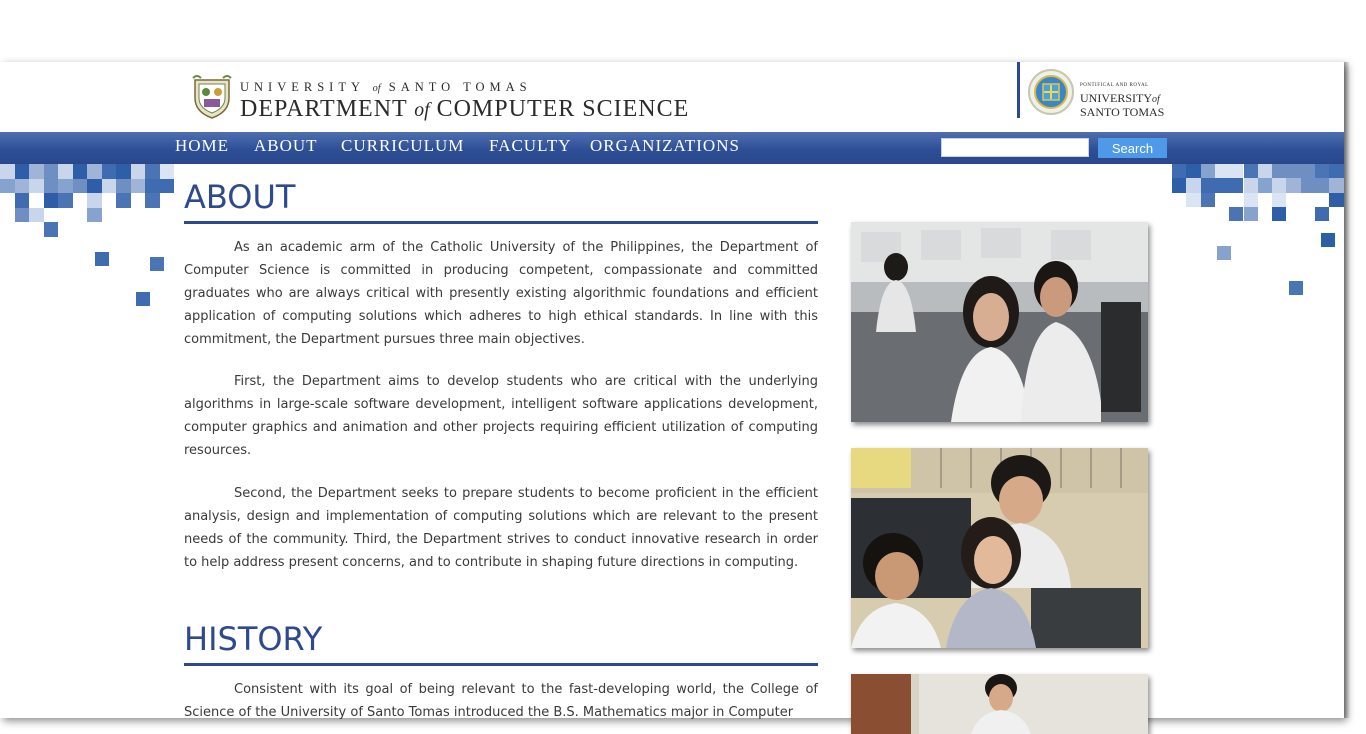 The image size is (1366, 734). I want to click on page-shadow, so click(1347, 390).